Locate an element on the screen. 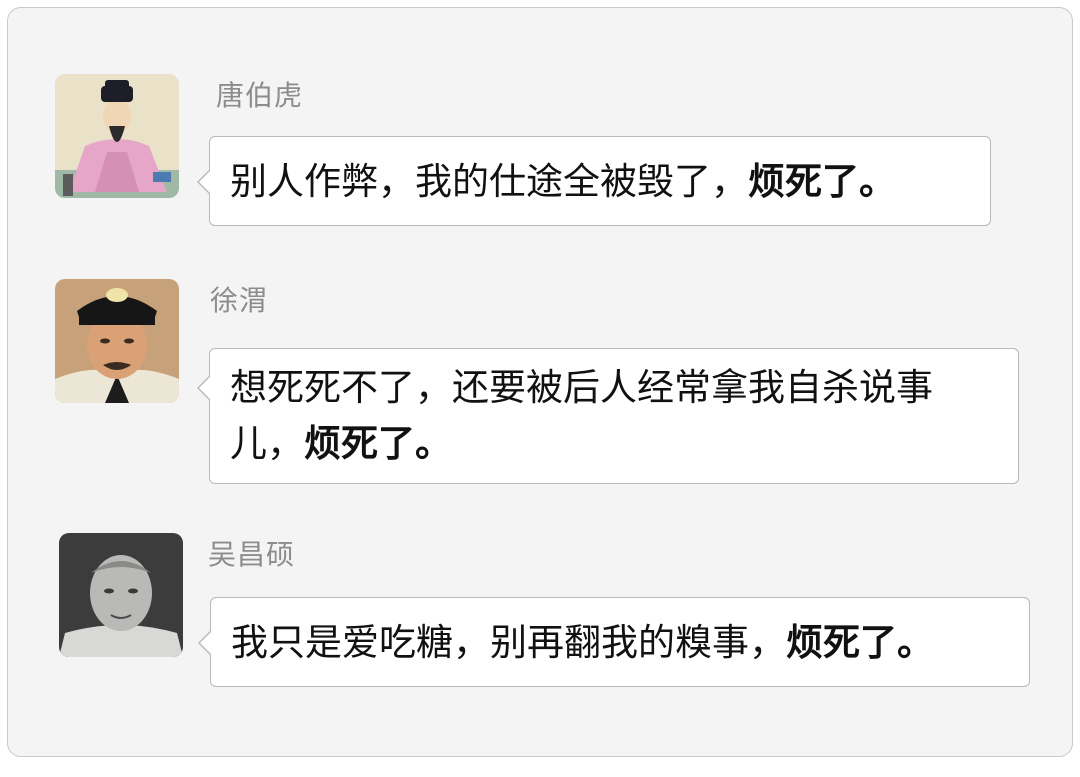  portrait-xu-wei-icon is located at coordinates (117, 341).